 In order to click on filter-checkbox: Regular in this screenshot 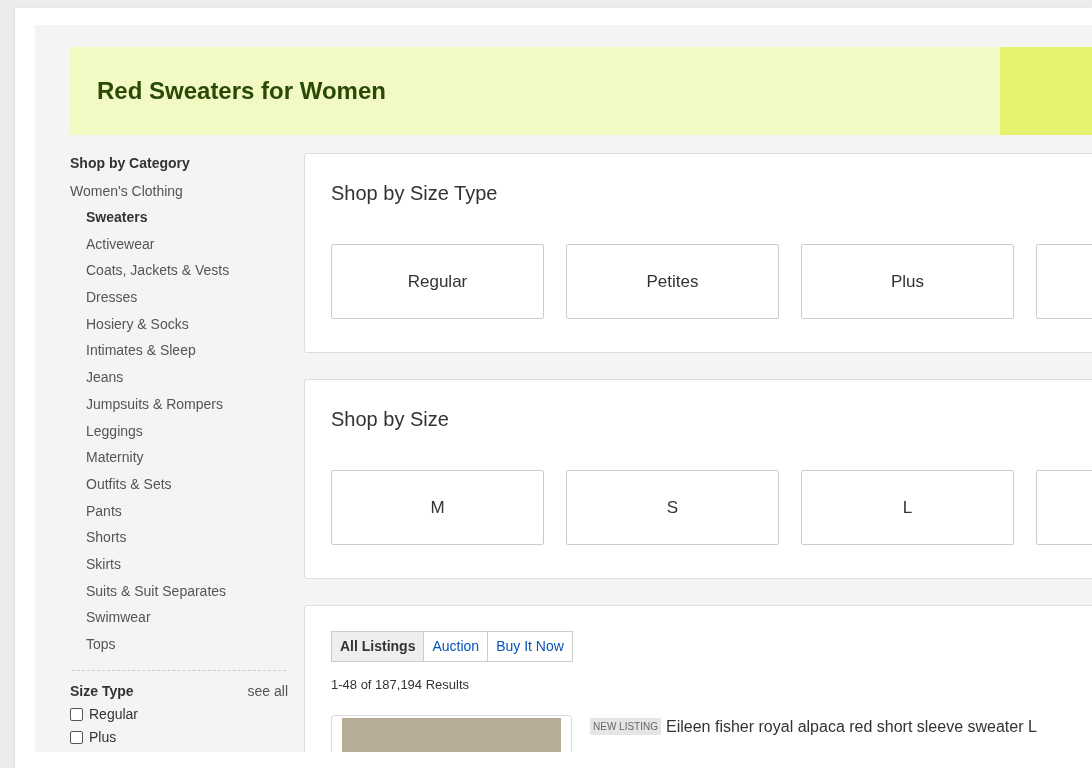, I will do `click(104, 714)`.